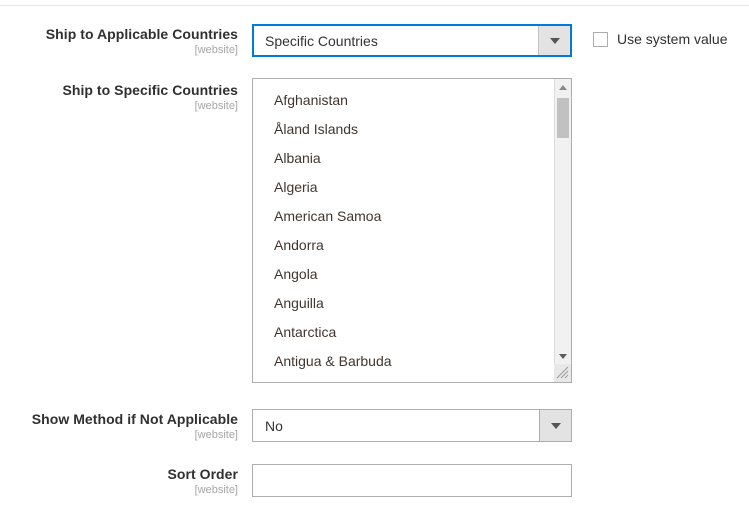 The height and width of the screenshot is (520, 749). Describe the element at coordinates (119, 481) in the screenshot. I see `label-sort-order: Sort Order [website]` at that location.